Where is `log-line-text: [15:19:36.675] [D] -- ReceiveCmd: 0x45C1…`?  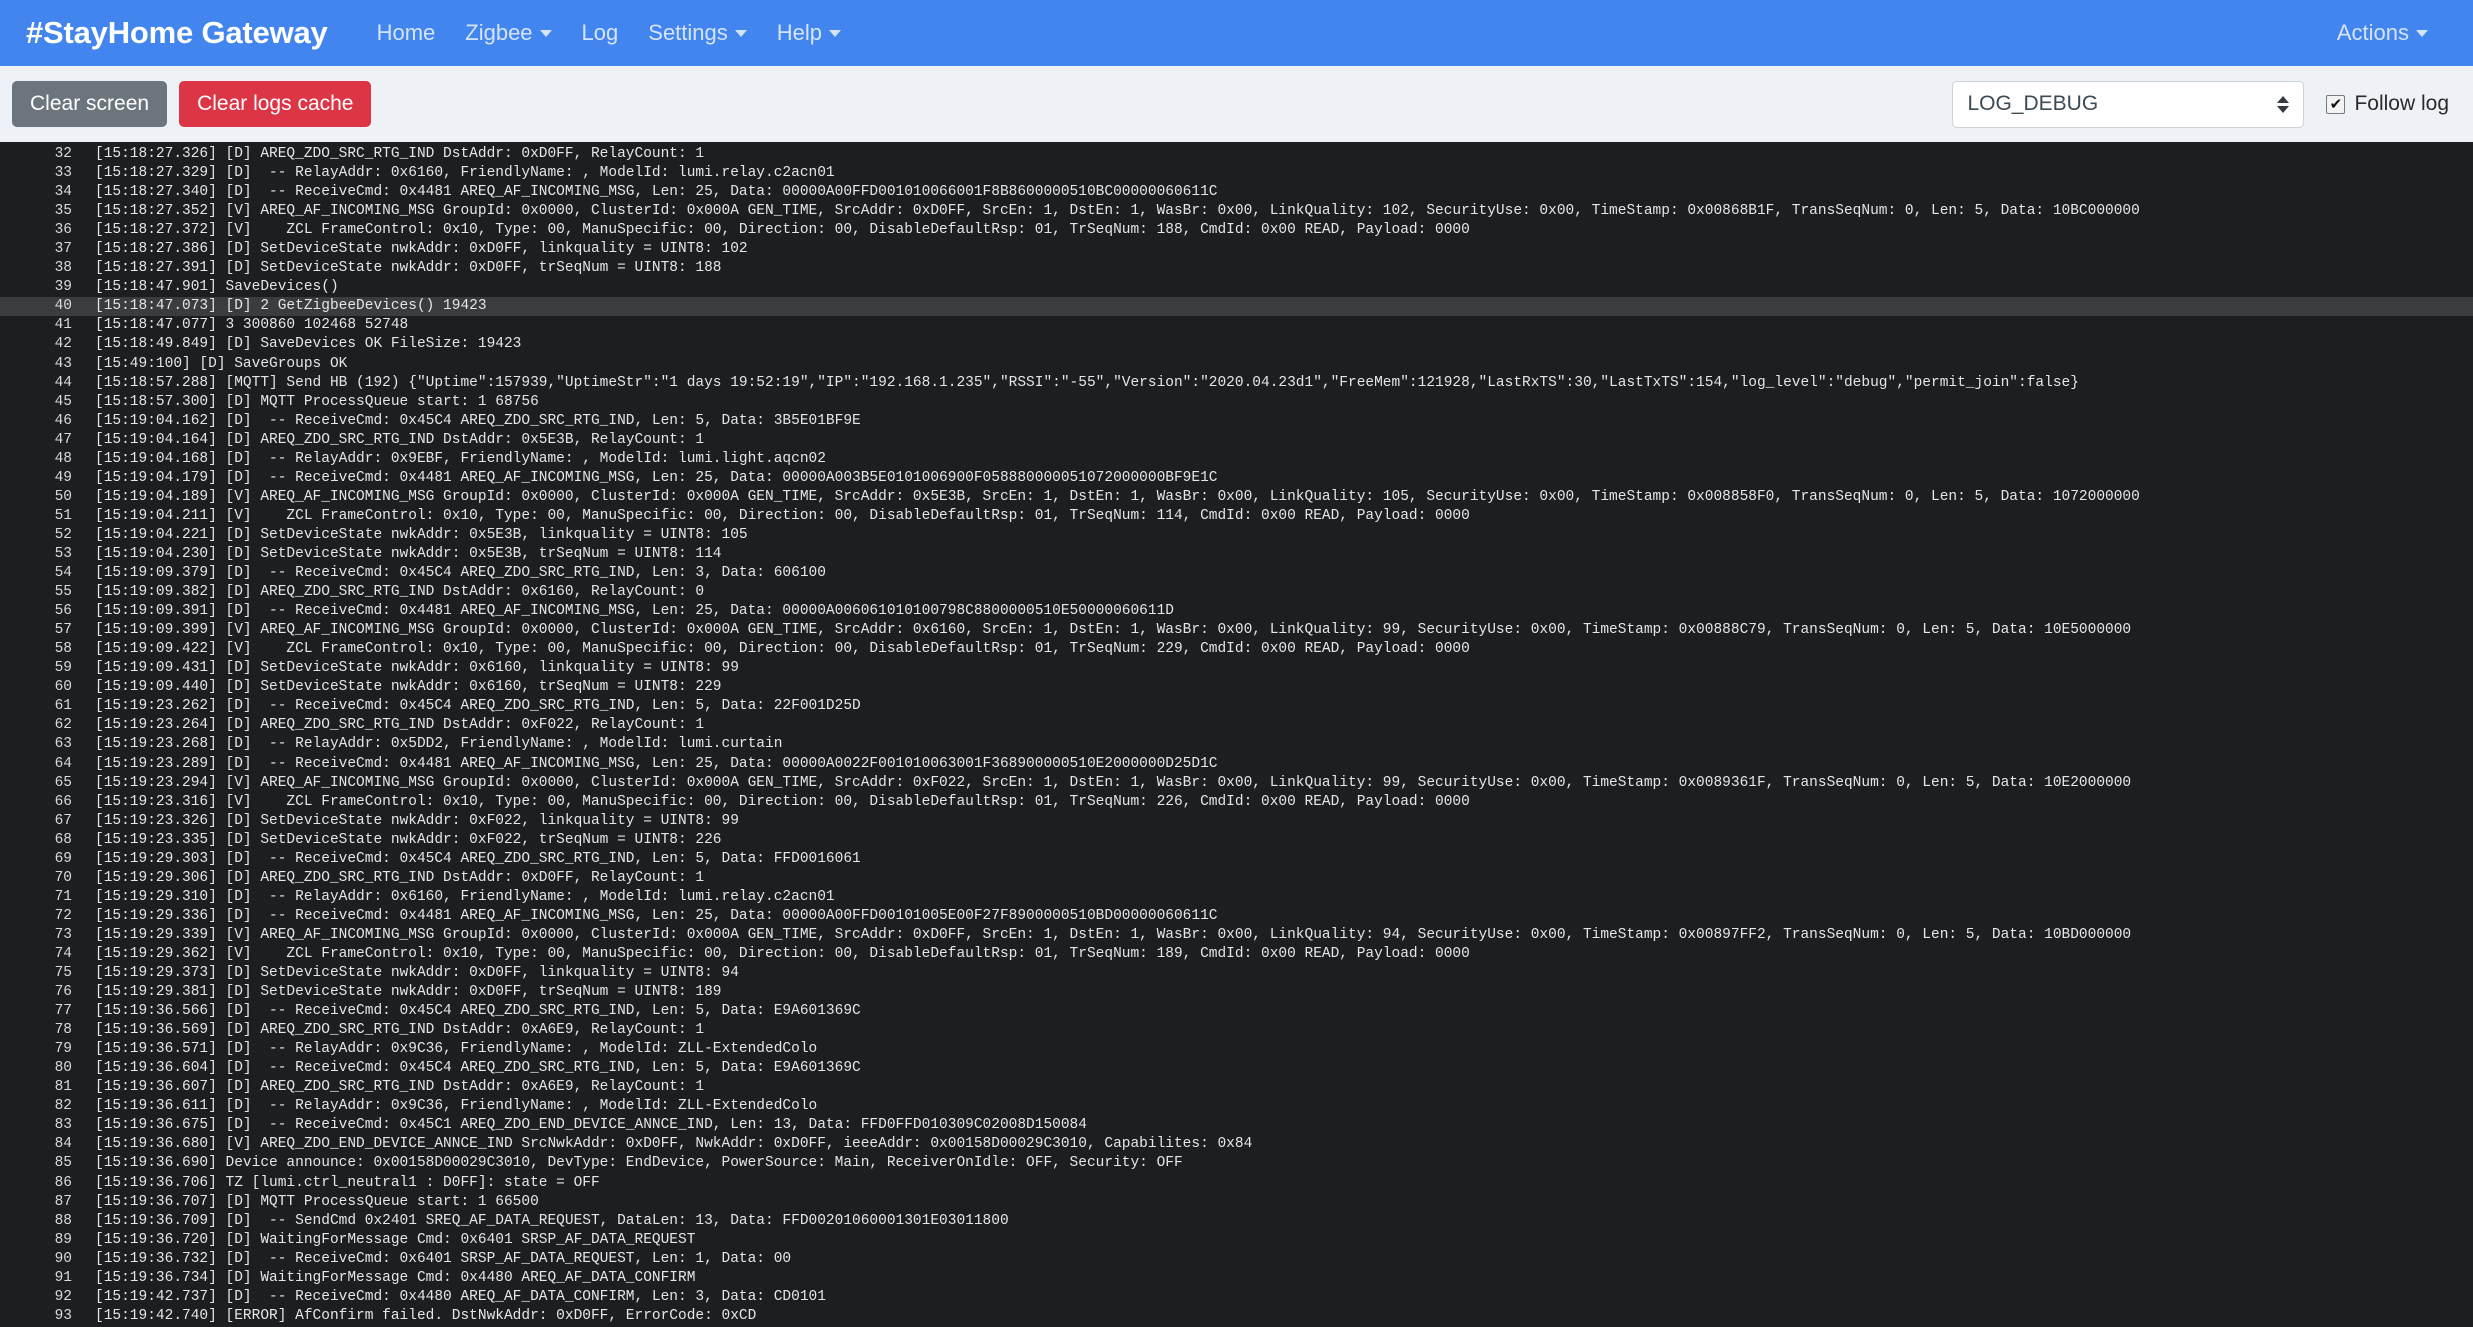 log-line-text: [15:19:36.675] [D] -- ReceiveCmd: 0x45C1… is located at coordinates (591, 1125).